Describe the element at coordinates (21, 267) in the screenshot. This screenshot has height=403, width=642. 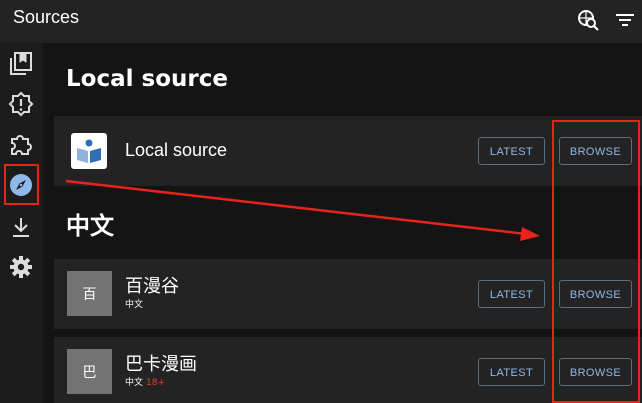
I see `gear-icon` at that location.